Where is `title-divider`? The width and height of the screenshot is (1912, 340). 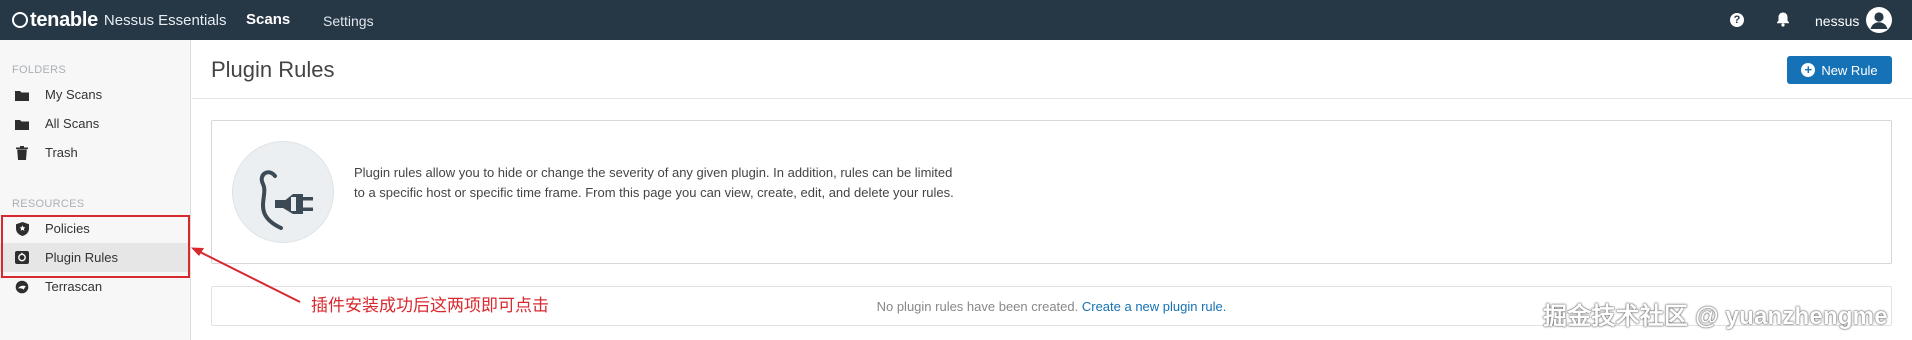
title-divider is located at coordinates (1052, 98).